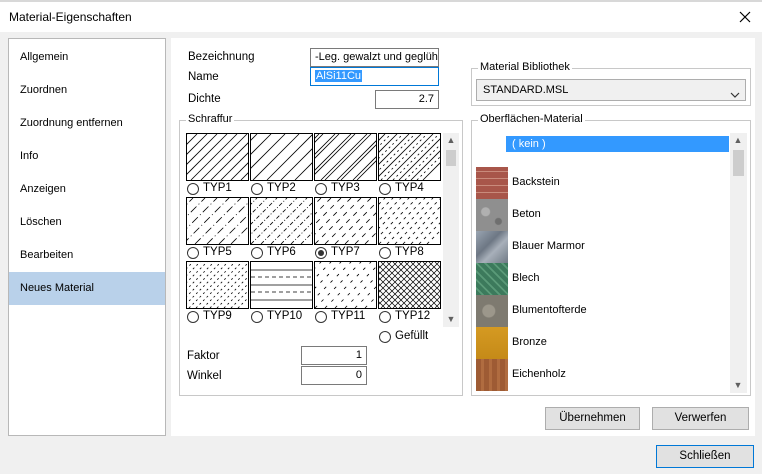 The height and width of the screenshot is (474, 762). Describe the element at coordinates (217, 316) in the screenshot. I see `radio-label-typ9: TYP9` at that location.